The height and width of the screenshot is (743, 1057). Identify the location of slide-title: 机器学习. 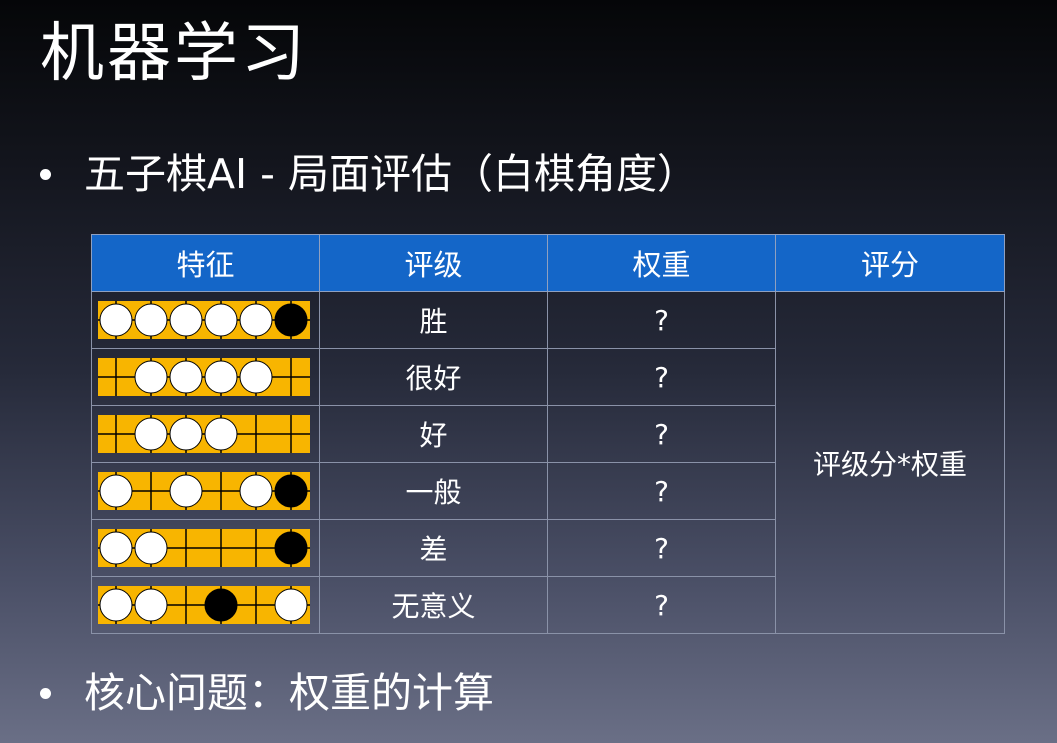
(174, 54).